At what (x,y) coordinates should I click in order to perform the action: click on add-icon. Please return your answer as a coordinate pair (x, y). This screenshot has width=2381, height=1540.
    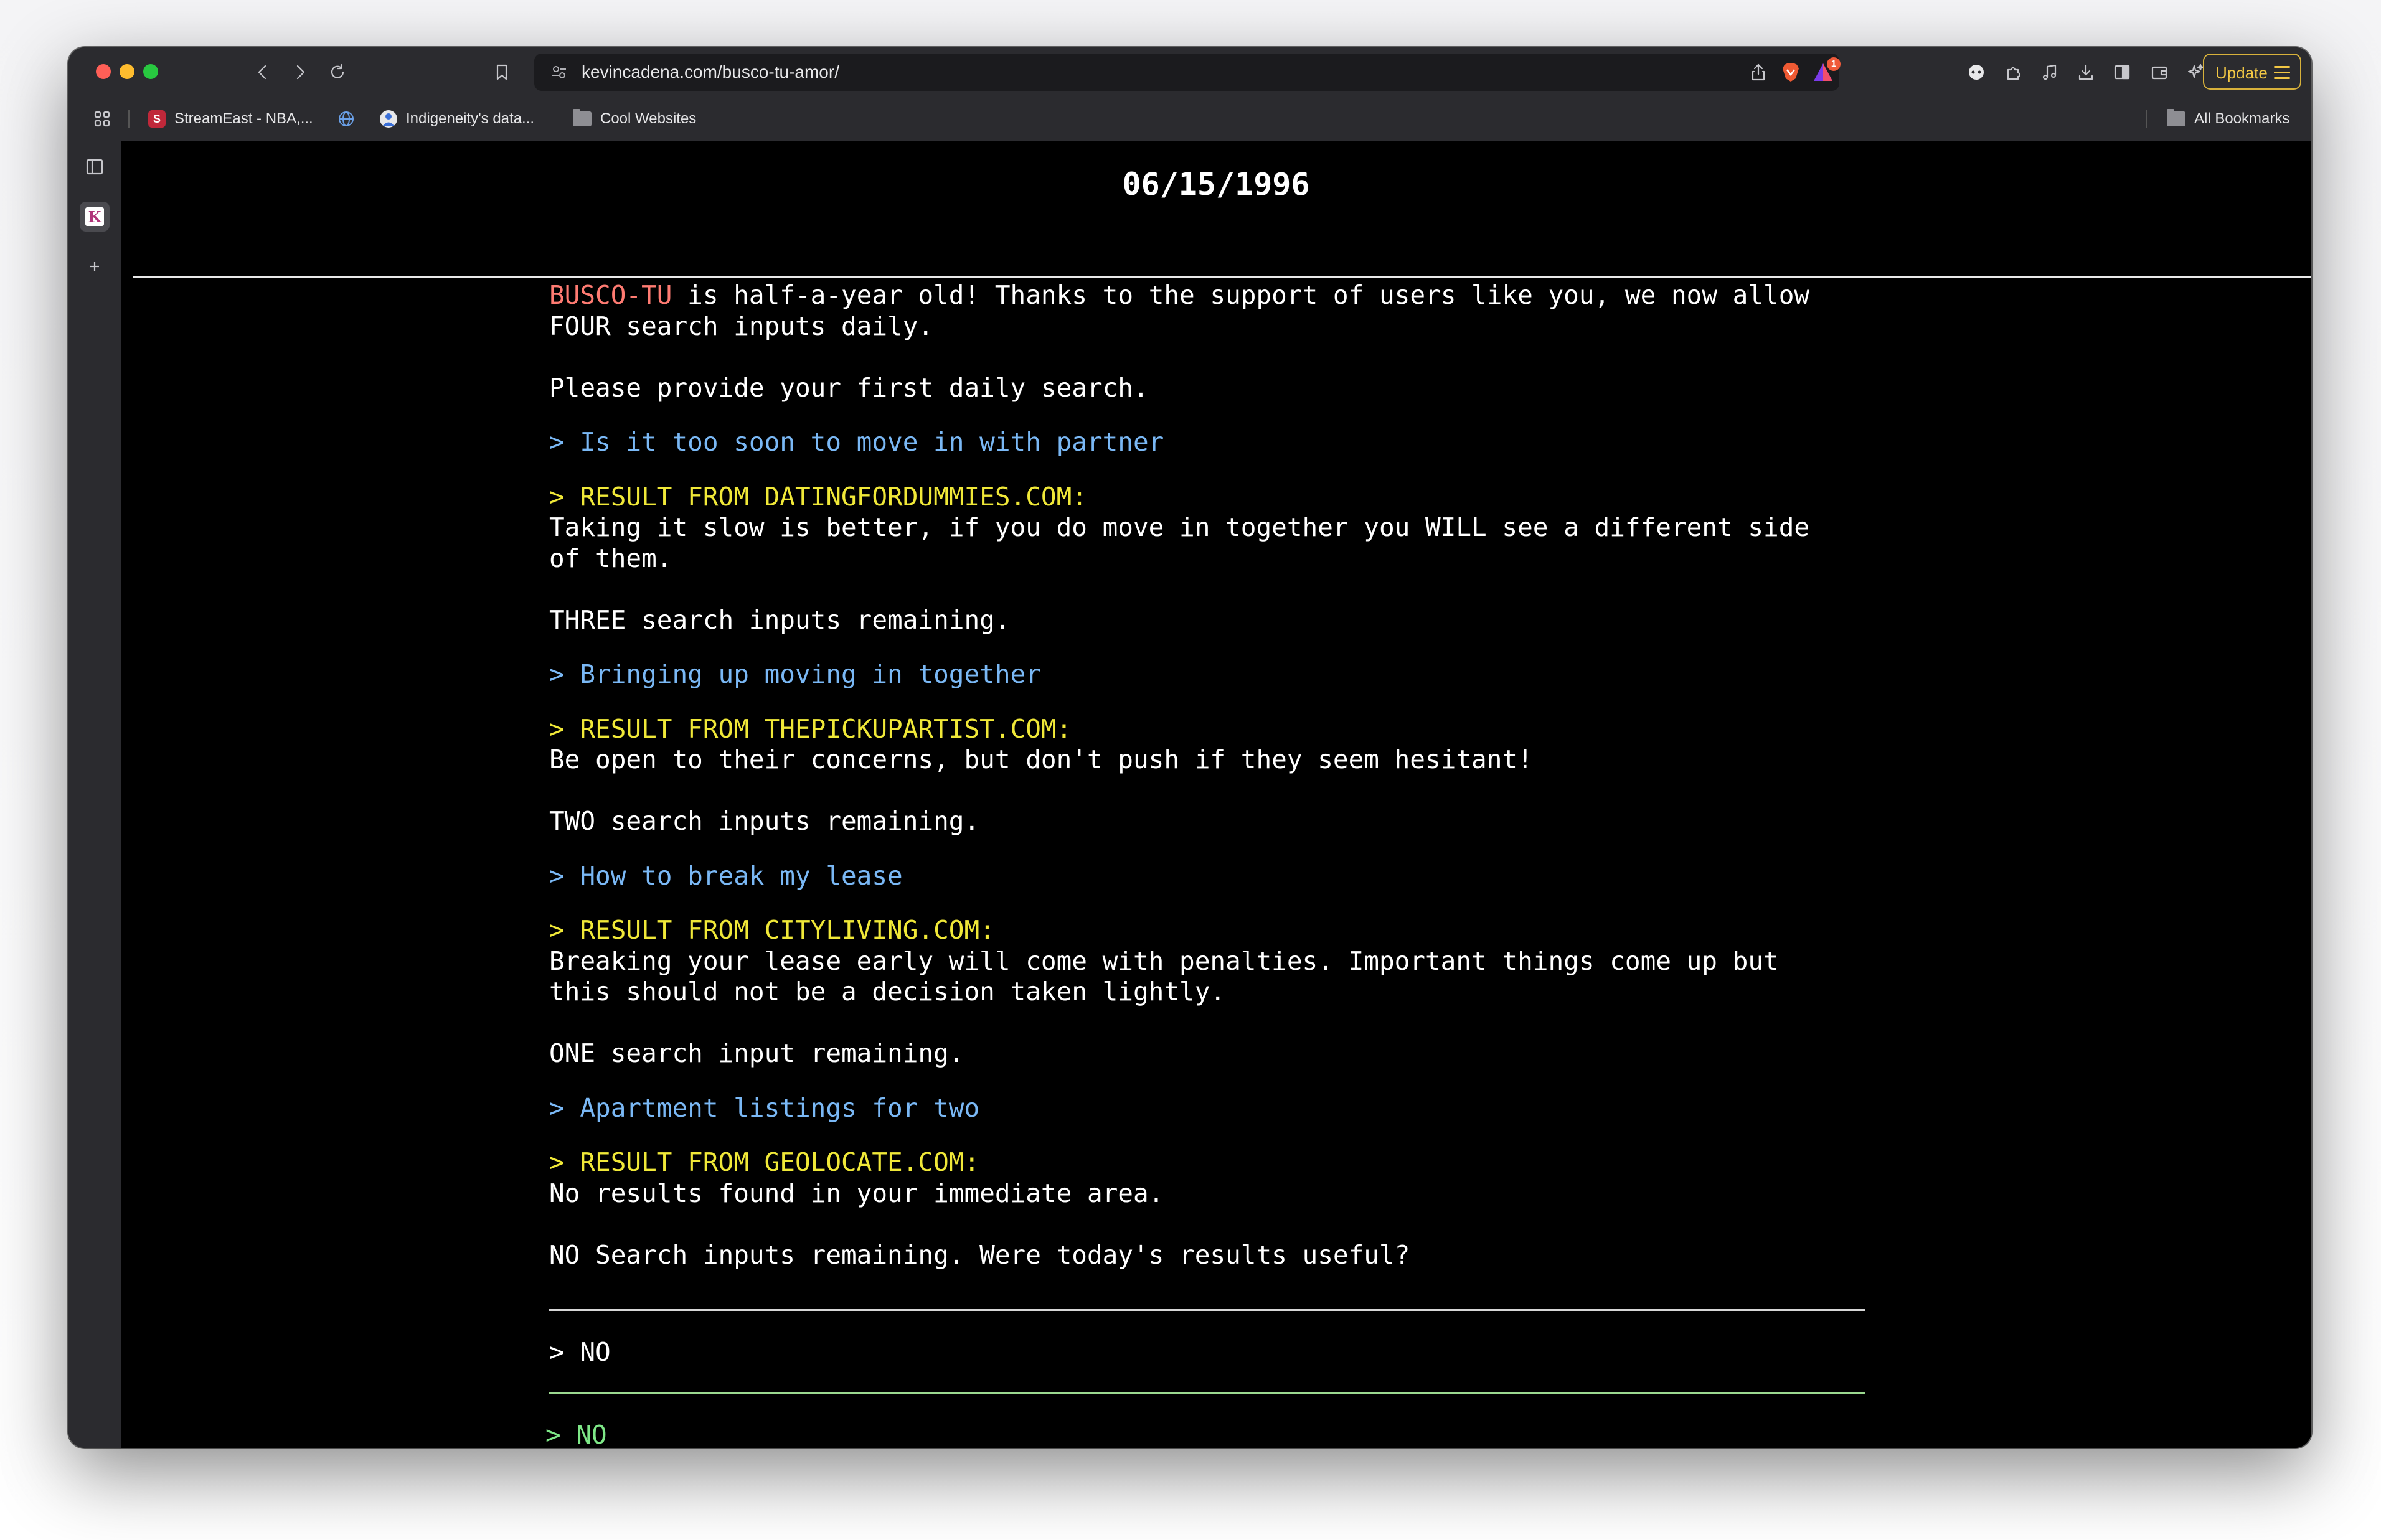
    Looking at the image, I should click on (95, 266).